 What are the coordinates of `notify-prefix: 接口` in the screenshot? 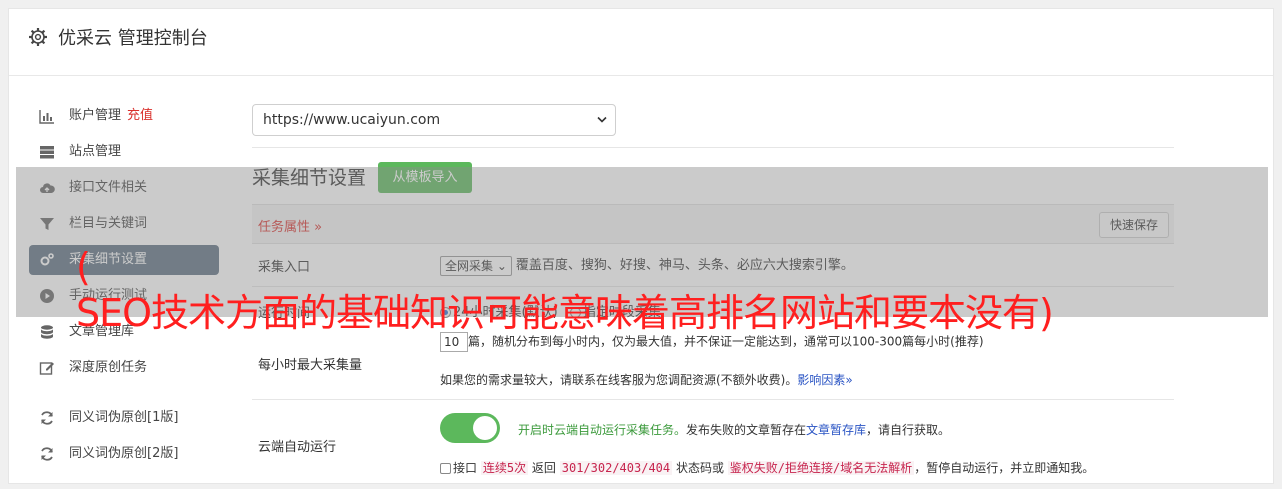 It's located at (465, 468).